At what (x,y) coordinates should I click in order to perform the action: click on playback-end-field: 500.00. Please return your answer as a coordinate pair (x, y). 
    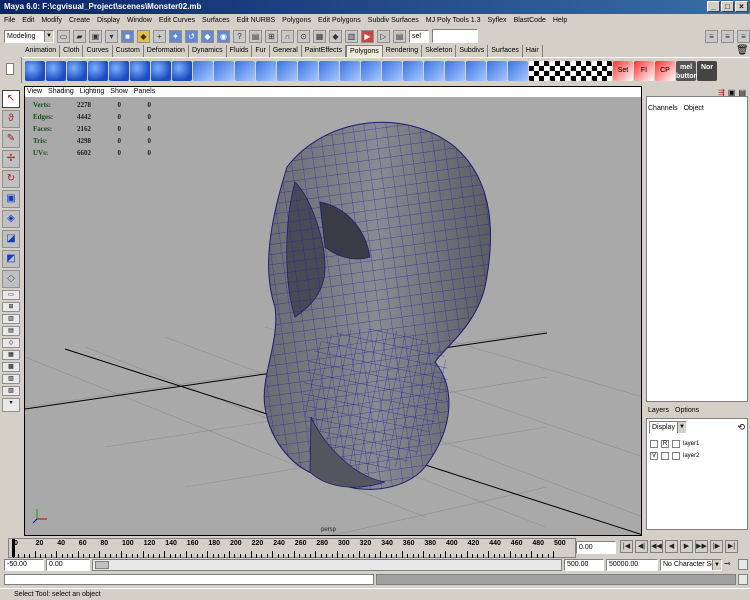
    Looking at the image, I should click on (584, 565).